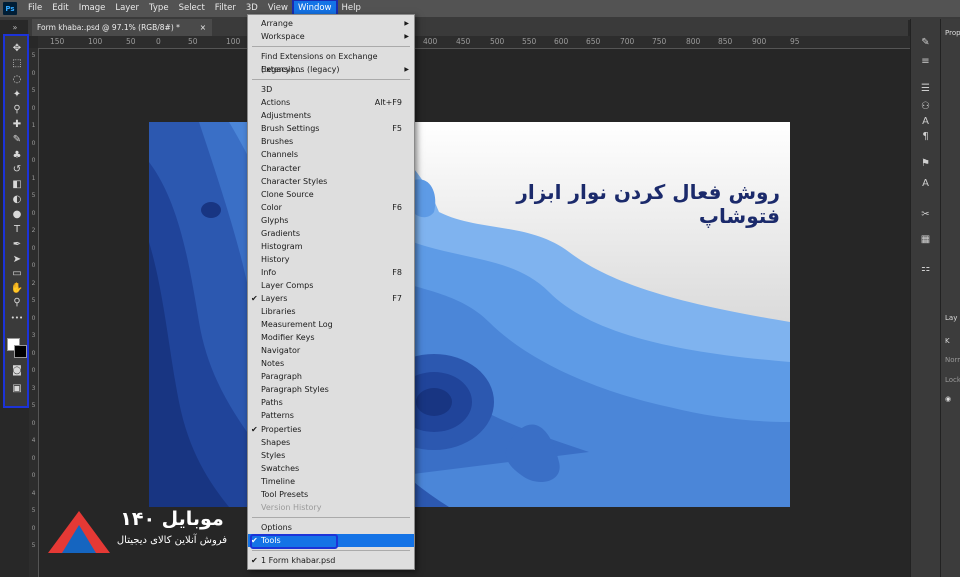  Describe the element at coordinates (331, 36) in the screenshot. I see `window-menu-item-workspace: Workspace ▶` at that location.